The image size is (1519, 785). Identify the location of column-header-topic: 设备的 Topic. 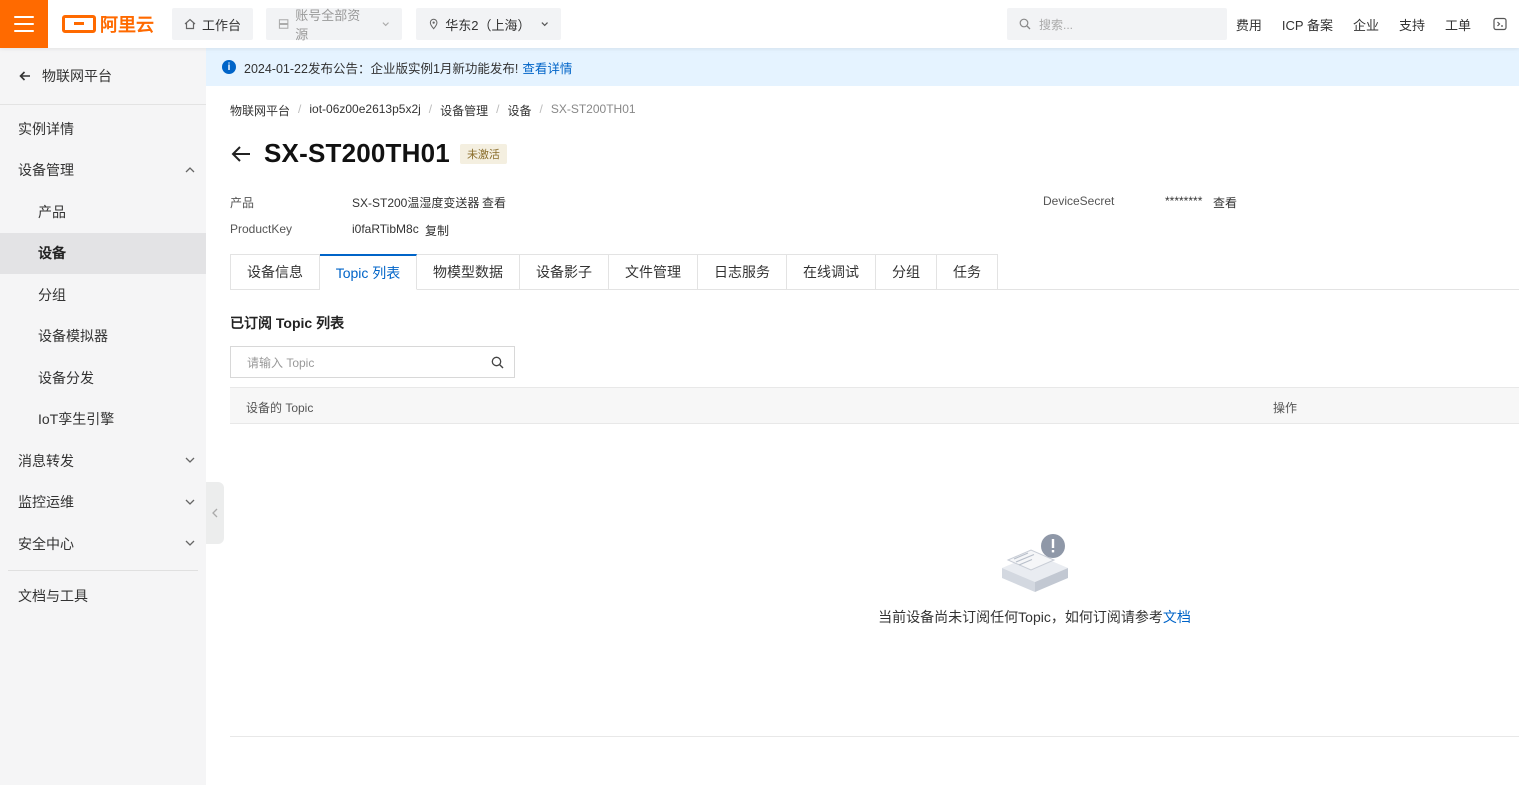
(280, 408).